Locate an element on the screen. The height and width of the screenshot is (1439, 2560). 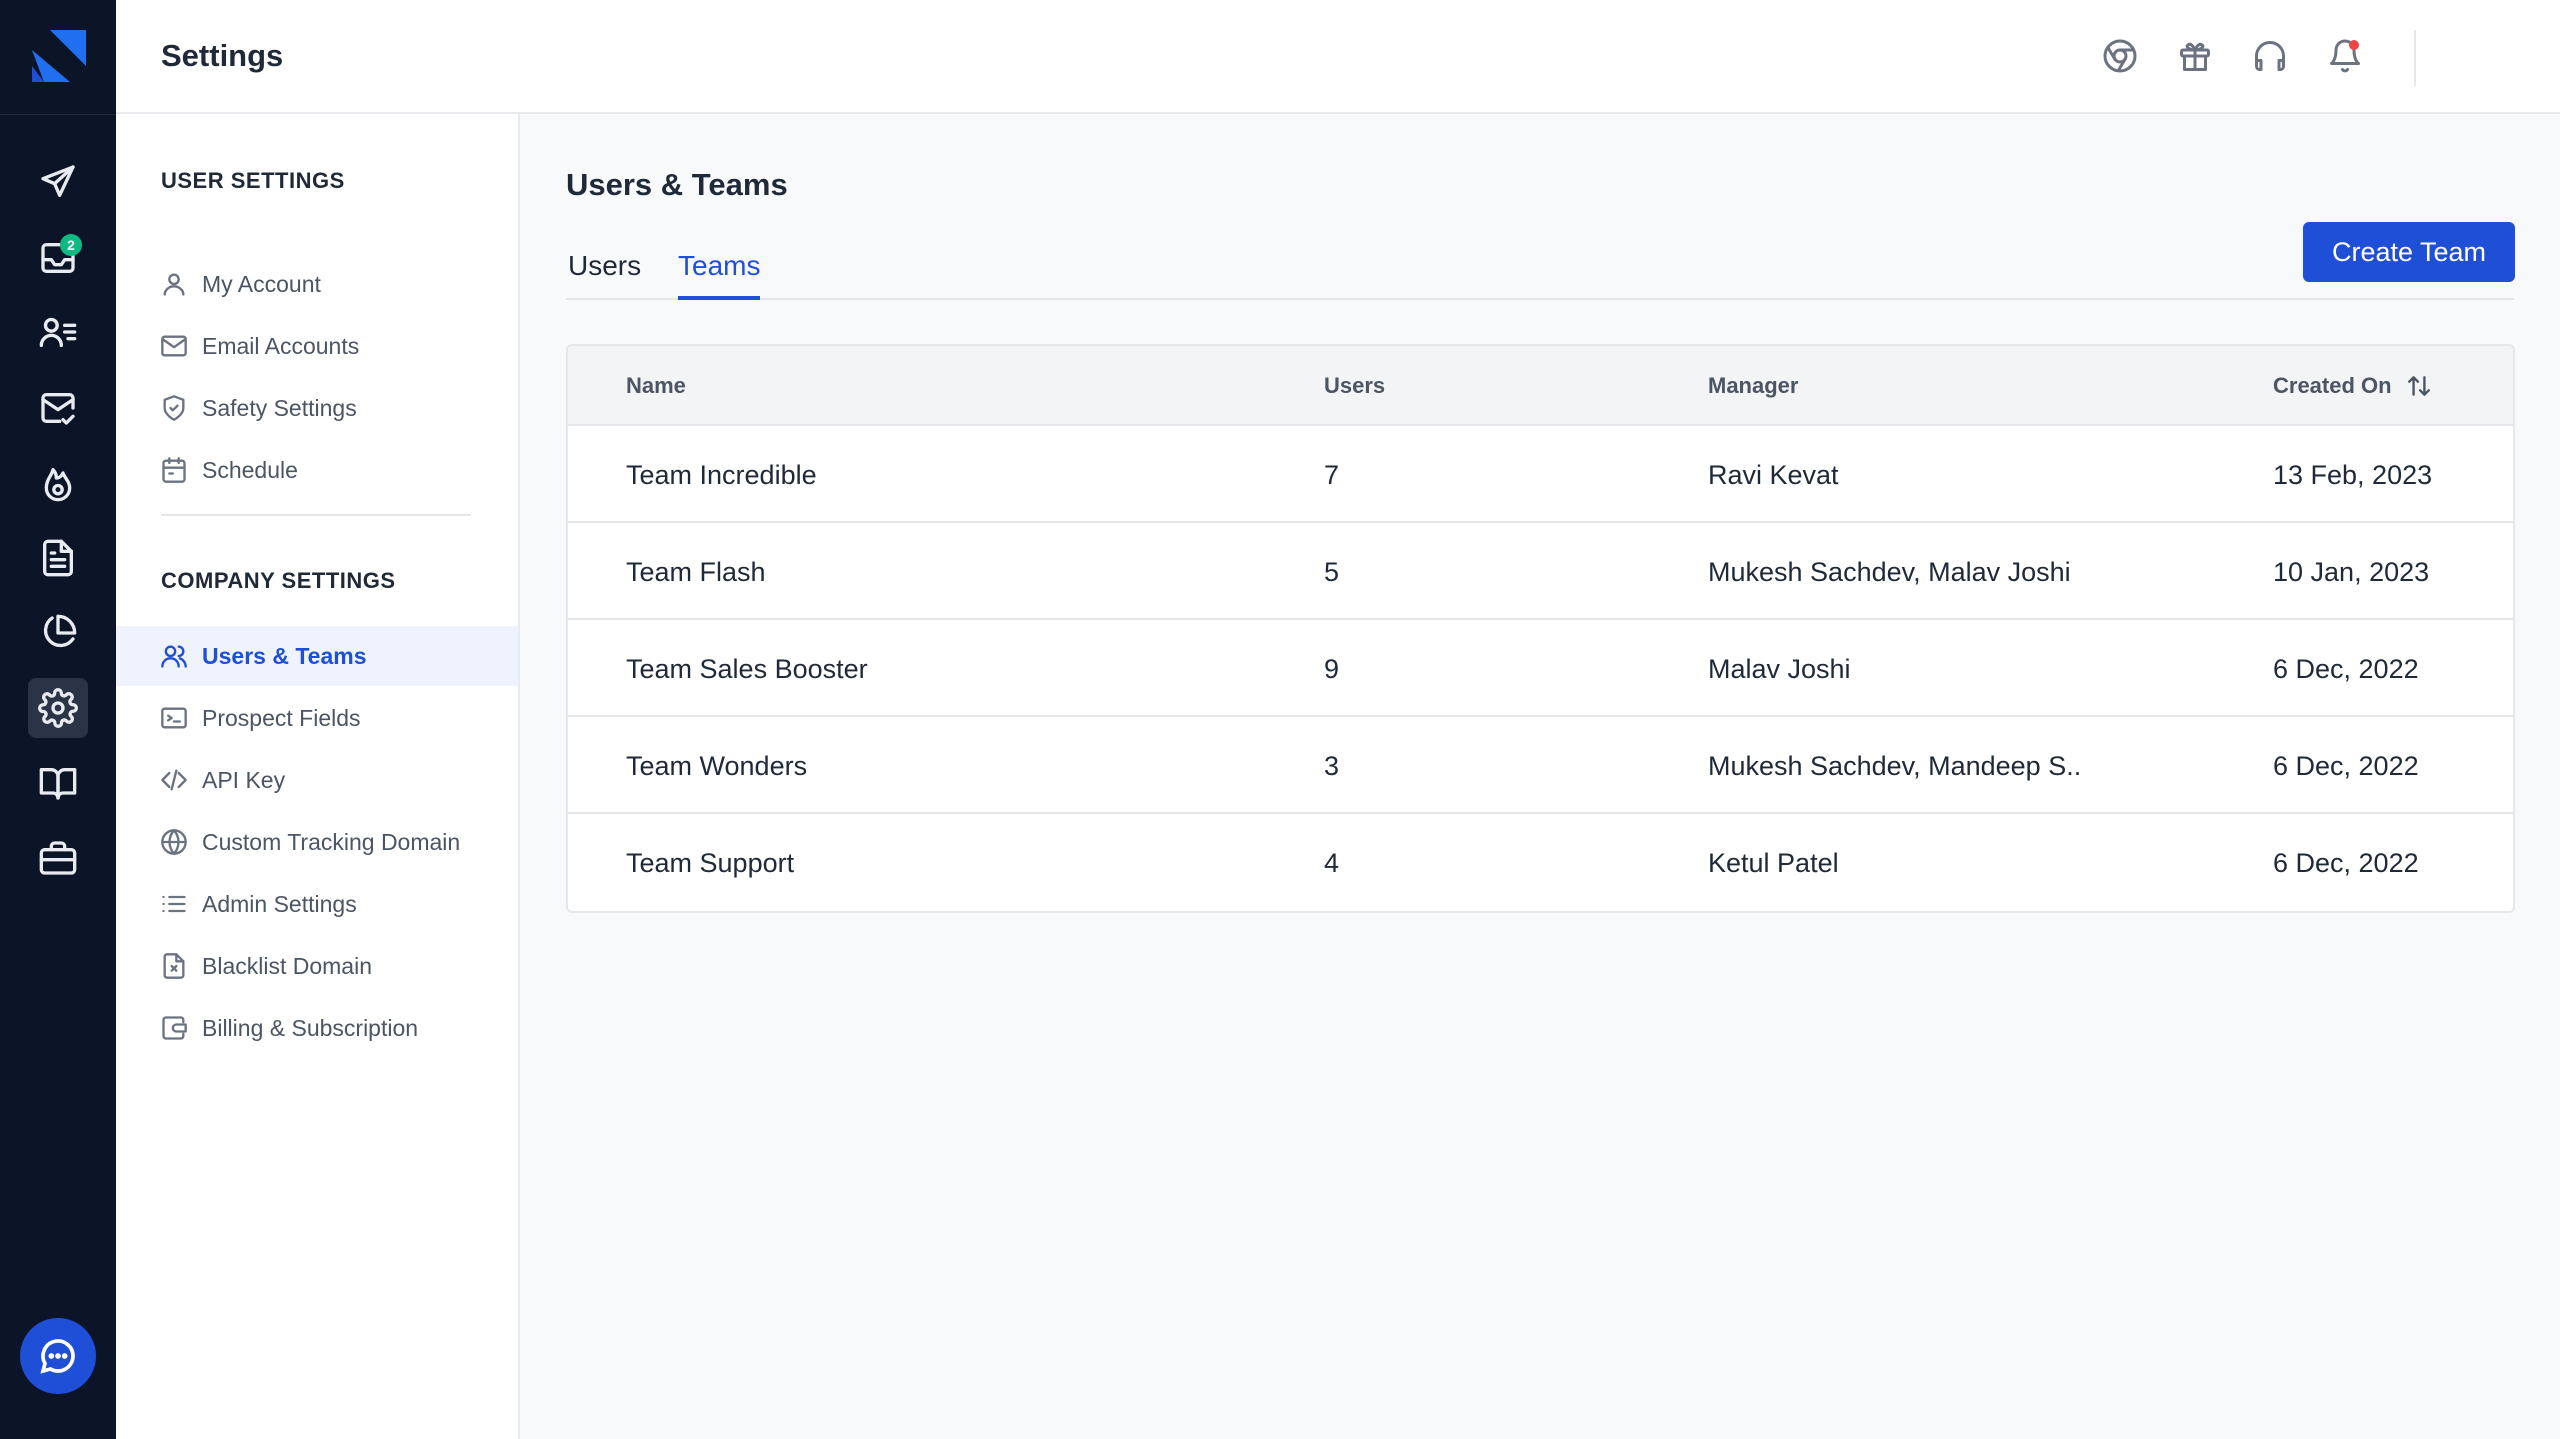
chat-icon is located at coordinates (57, 1356).